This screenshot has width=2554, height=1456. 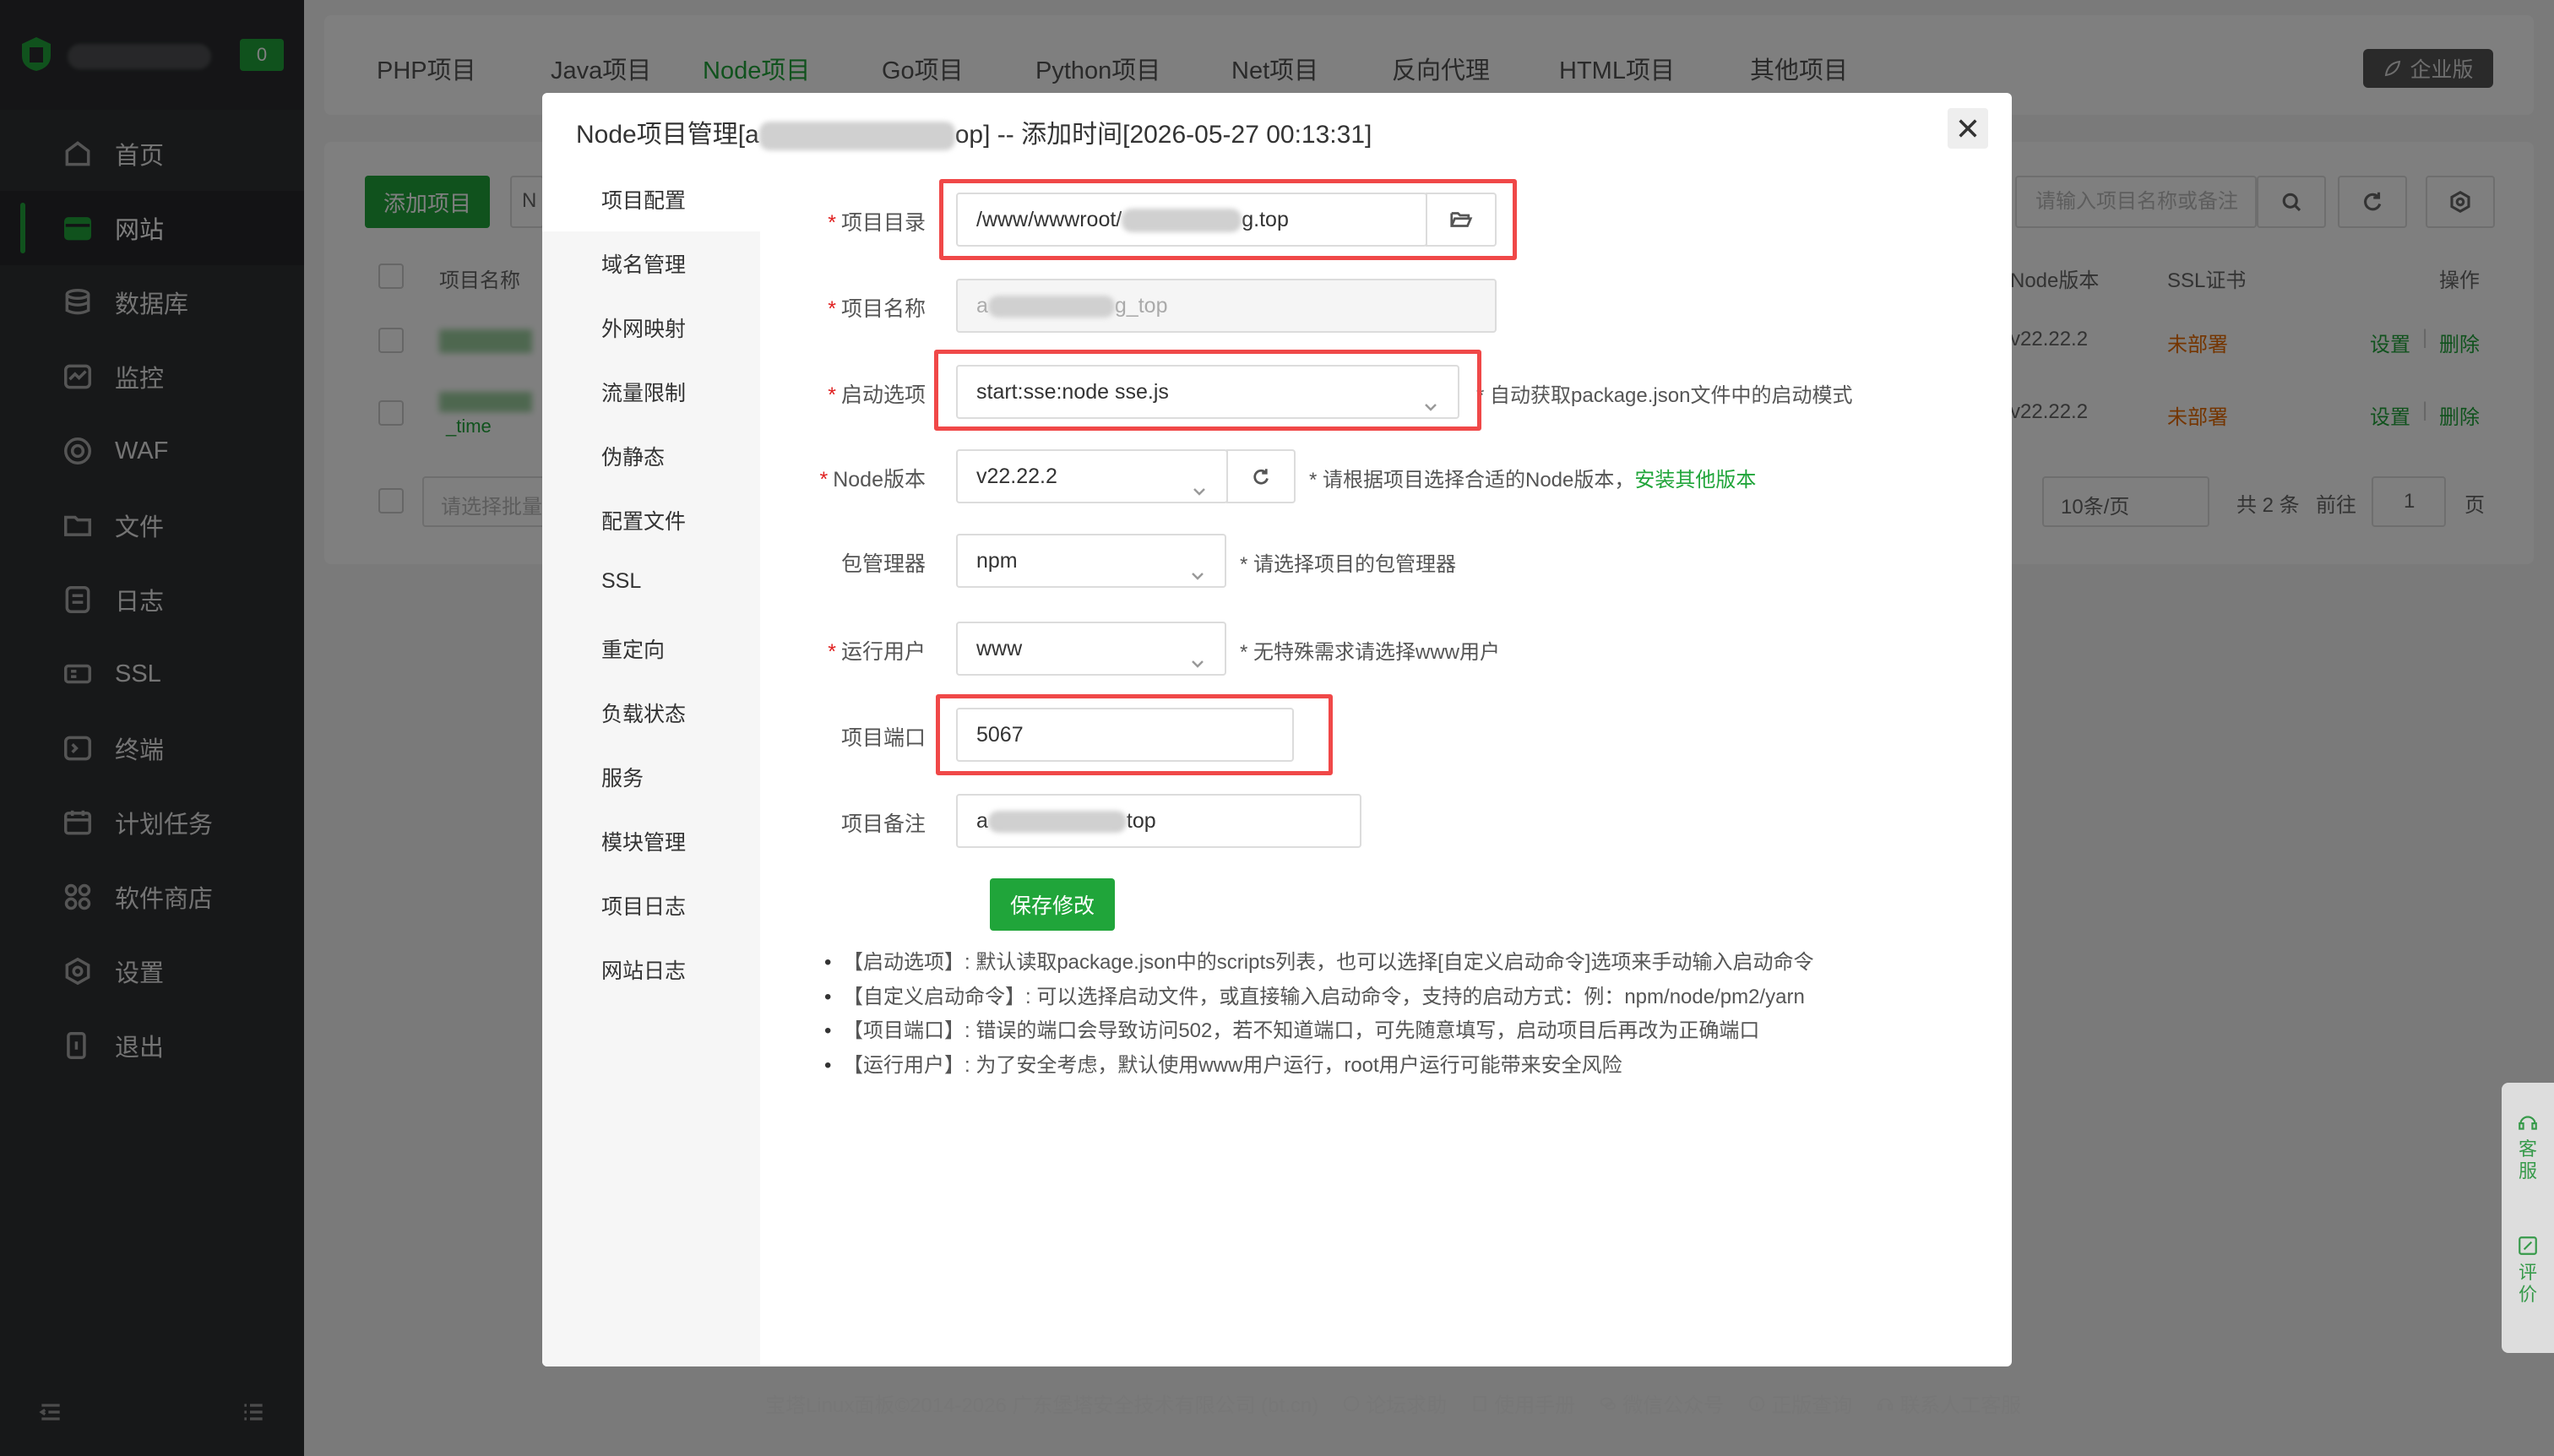 I want to click on menu-item-config-file: 配置文件, so click(x=643, y=520).